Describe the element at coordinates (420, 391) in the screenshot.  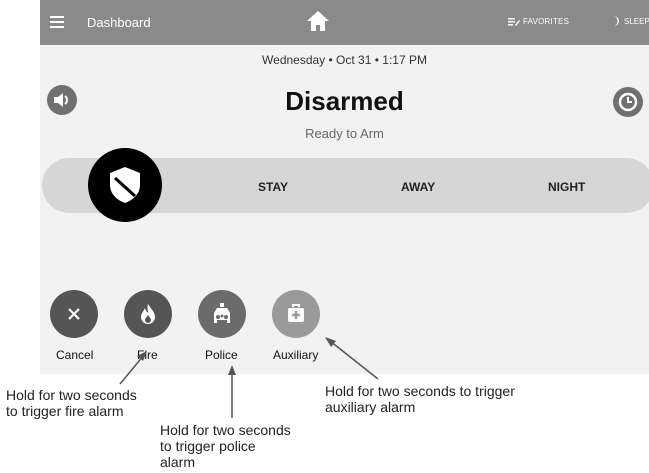
I see `auxiliary-callout-line: Hold for two seconds to trigger` at that location.